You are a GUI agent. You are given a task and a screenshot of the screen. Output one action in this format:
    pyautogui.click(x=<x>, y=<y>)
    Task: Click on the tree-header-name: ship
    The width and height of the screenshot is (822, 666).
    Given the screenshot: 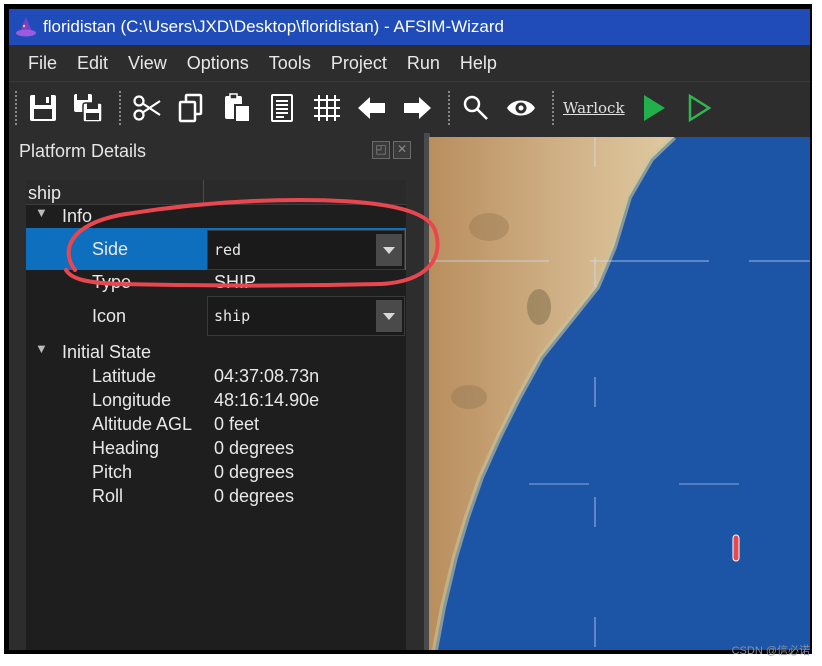 What is the action you would take?
    pyautogui.click(x=45, y=193)
    